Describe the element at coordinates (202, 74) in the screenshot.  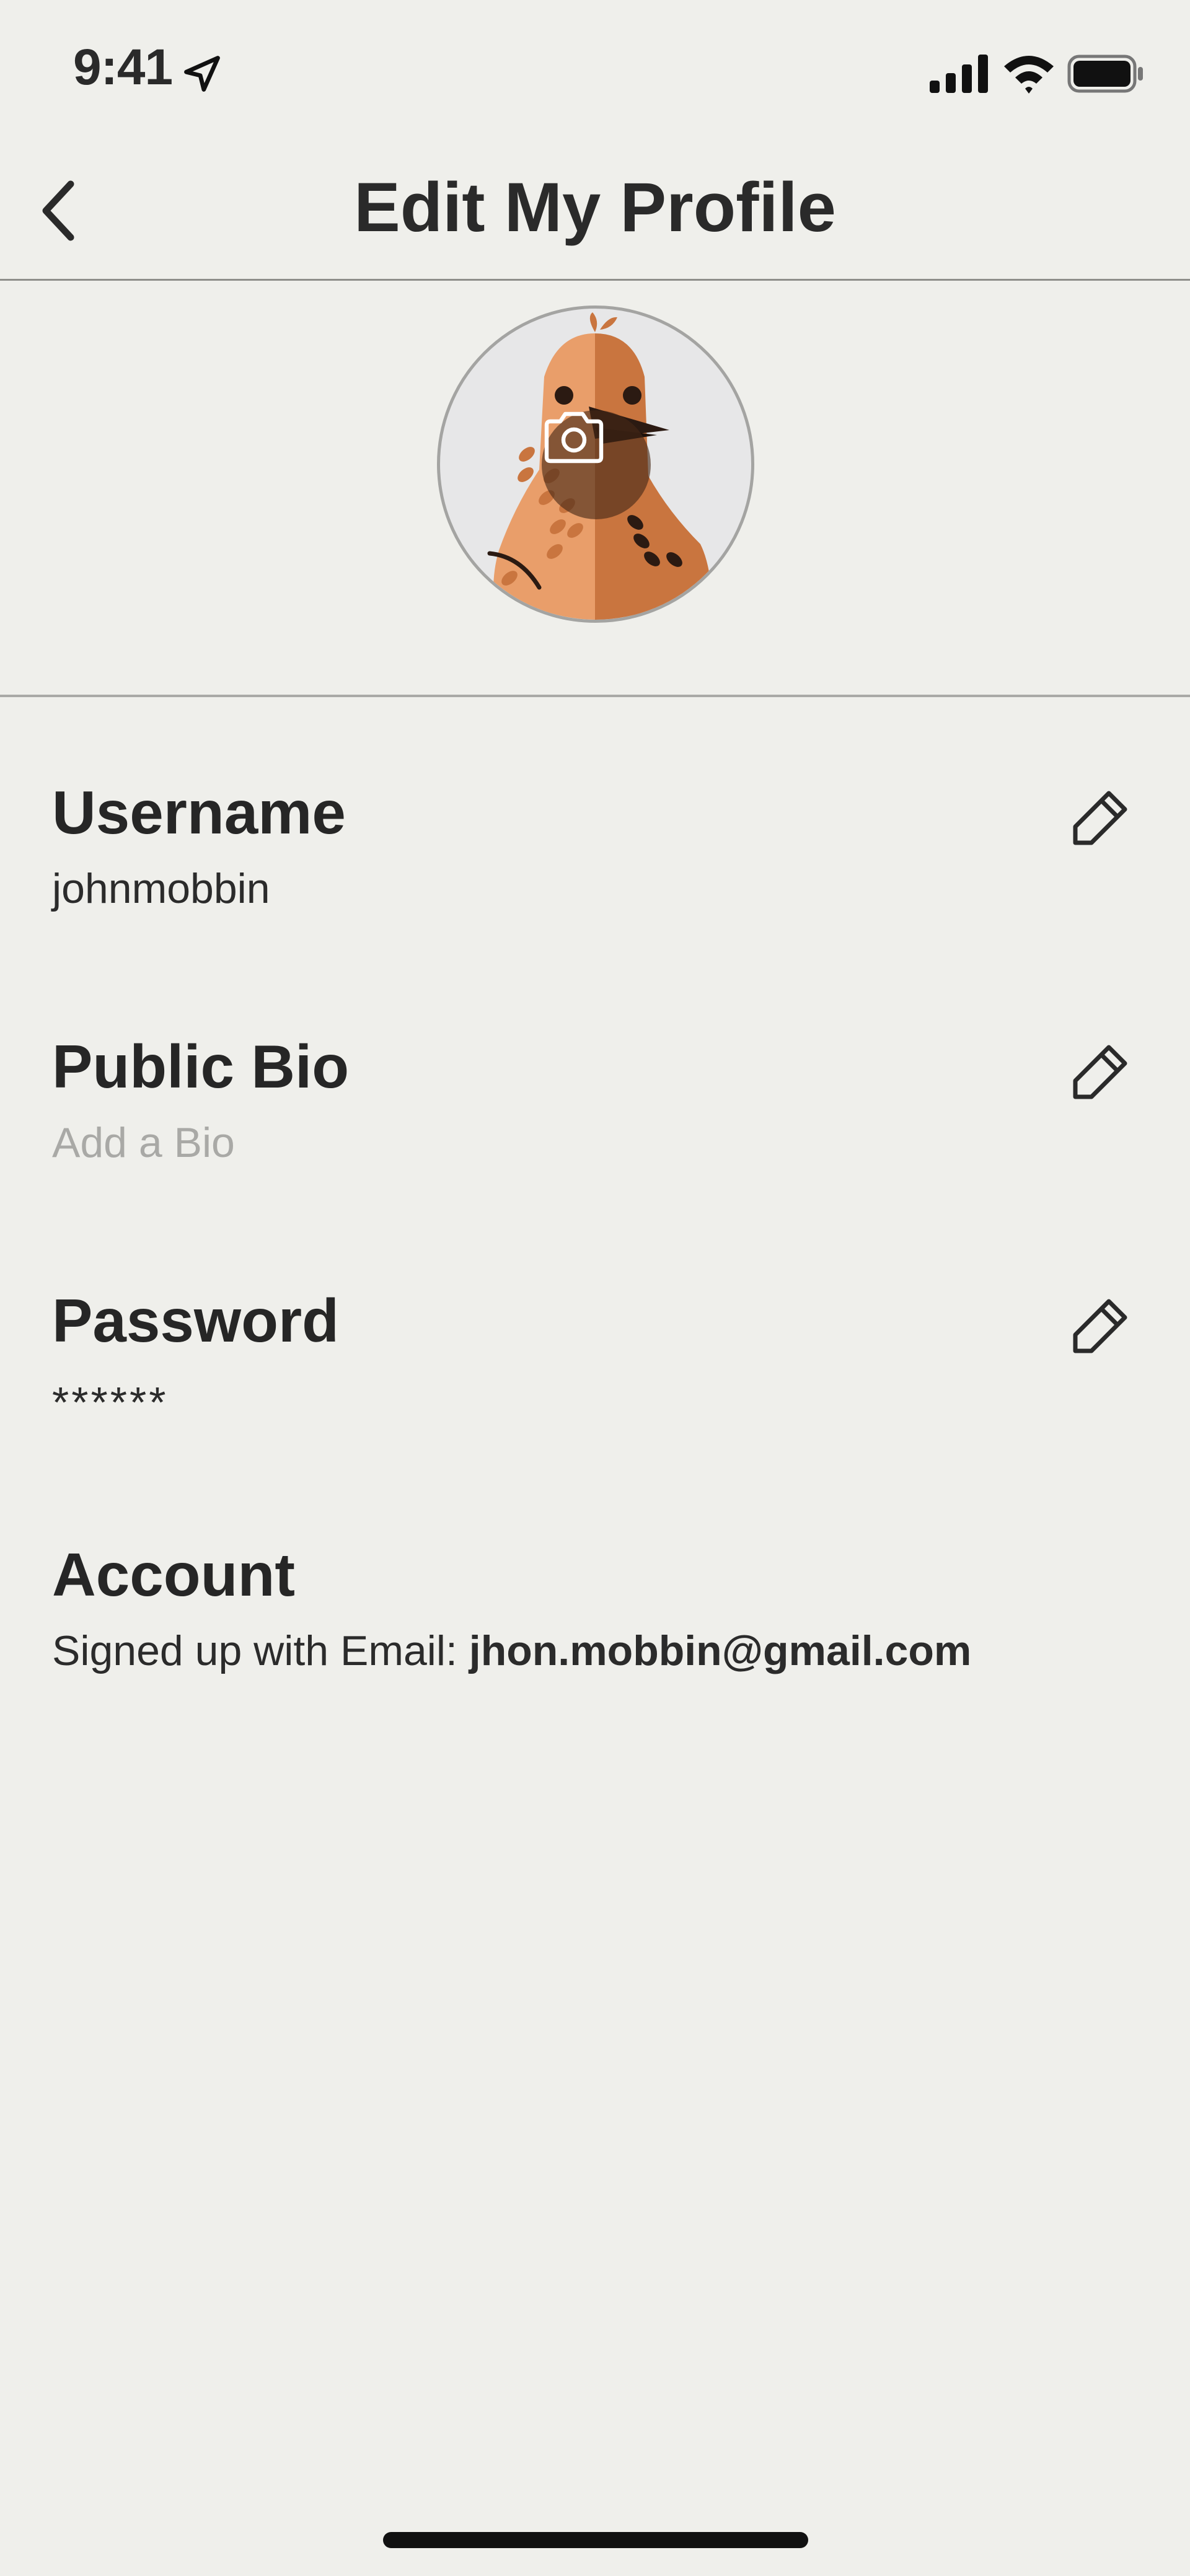
I see `location-arrow-icon` at that location.